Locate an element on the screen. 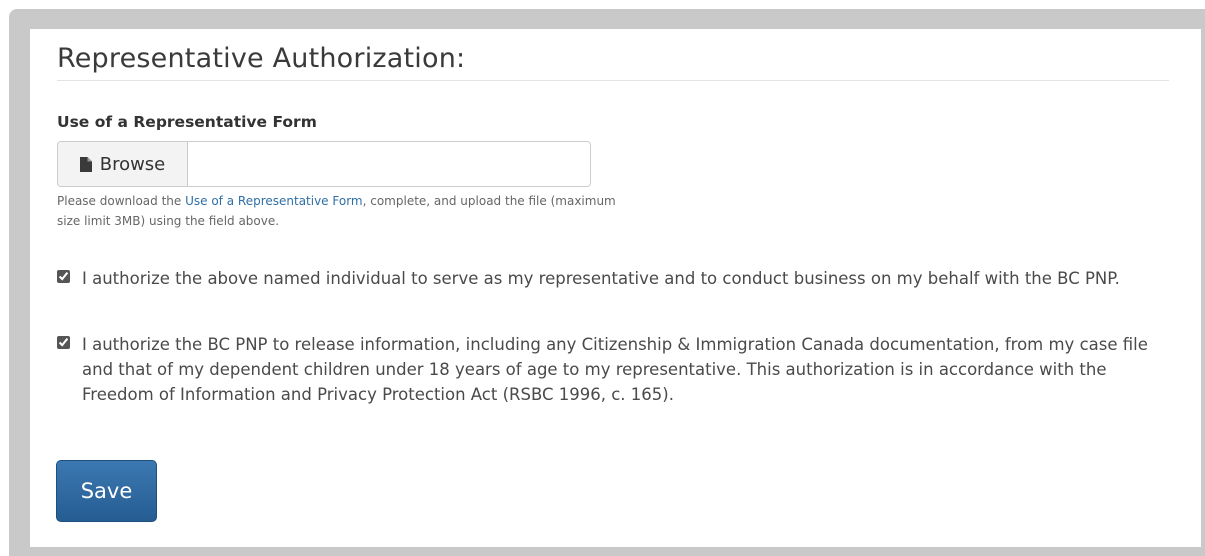 The height and width of the screenshot is (556, 1205). title-divider is located at coordinates (613, 80).